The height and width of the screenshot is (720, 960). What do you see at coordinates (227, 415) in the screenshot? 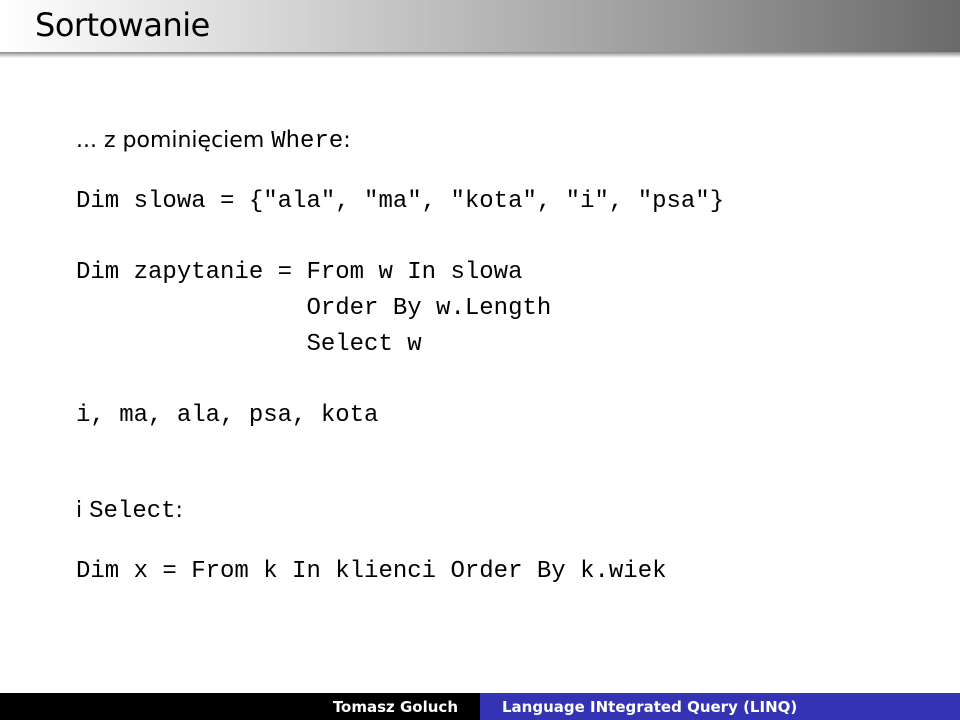
I see `query-result: i, ma, ala, psa, kota` at bounding box center [227, 415].